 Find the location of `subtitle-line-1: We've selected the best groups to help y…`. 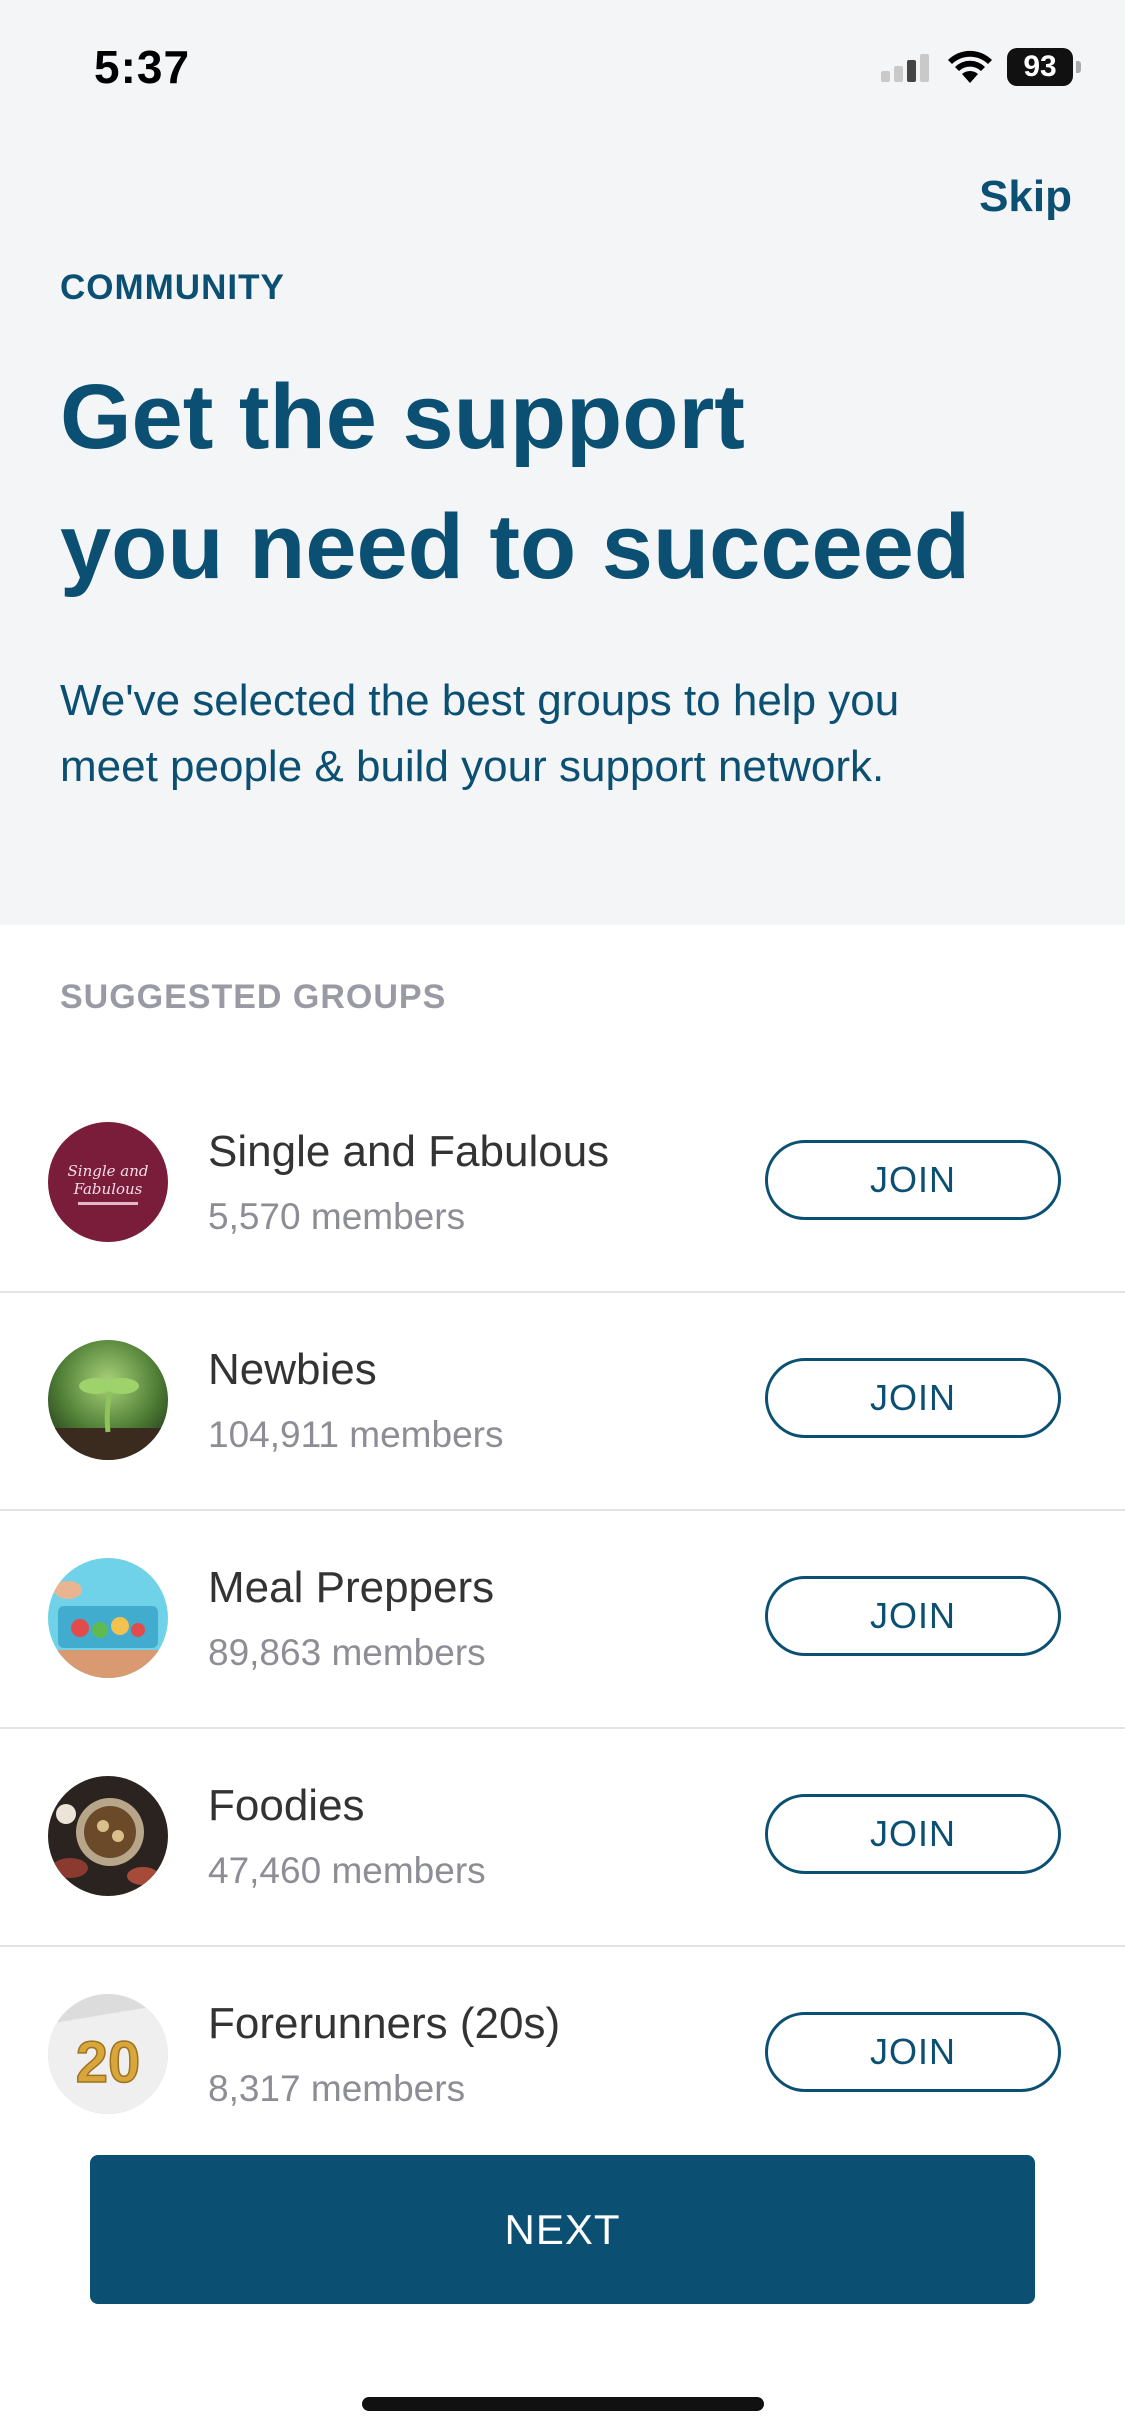

subtitle-line-1: We've selected the best groups to help y… is located at coordinates (480, 700).